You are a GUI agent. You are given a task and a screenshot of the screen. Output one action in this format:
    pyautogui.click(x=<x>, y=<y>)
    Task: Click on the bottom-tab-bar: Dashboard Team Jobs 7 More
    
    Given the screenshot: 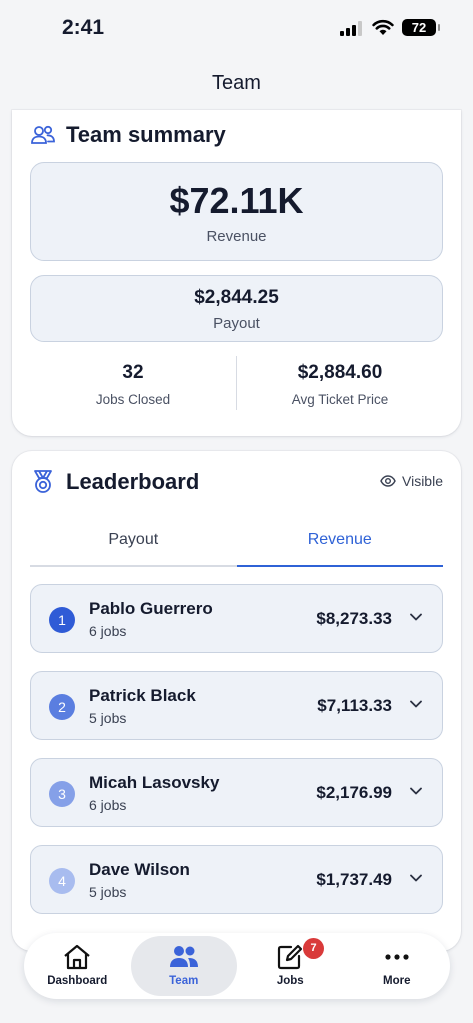 What is the action you would take?
    pyautogui.click(x=237, y=966)
    